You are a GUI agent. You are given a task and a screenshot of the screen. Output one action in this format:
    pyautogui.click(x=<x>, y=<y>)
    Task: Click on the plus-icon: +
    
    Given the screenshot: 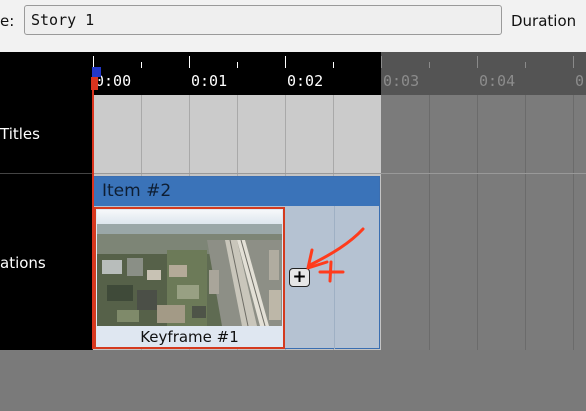 What is the action you would take?
    pyautogui.click(x=299, y=277)
    